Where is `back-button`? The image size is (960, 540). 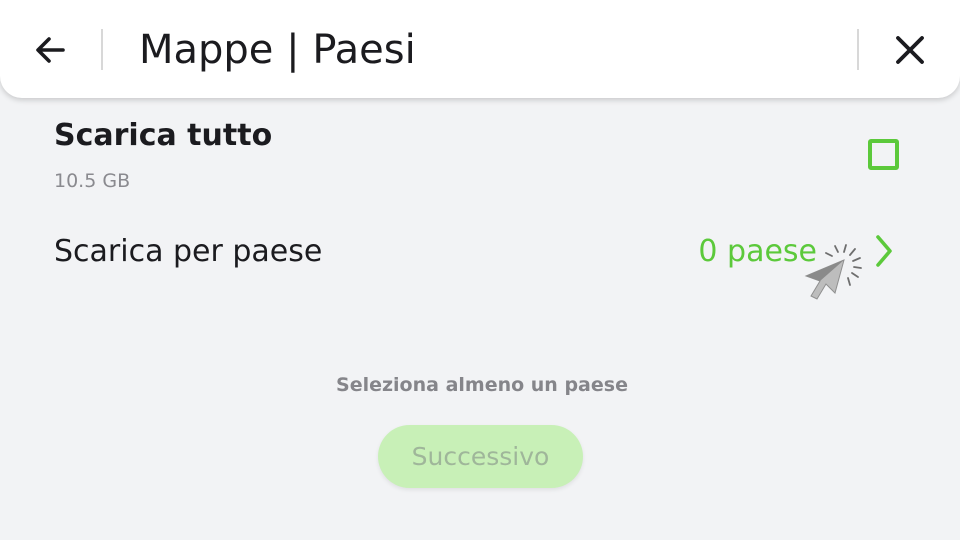 back-button is located at coordinates (50, 50).